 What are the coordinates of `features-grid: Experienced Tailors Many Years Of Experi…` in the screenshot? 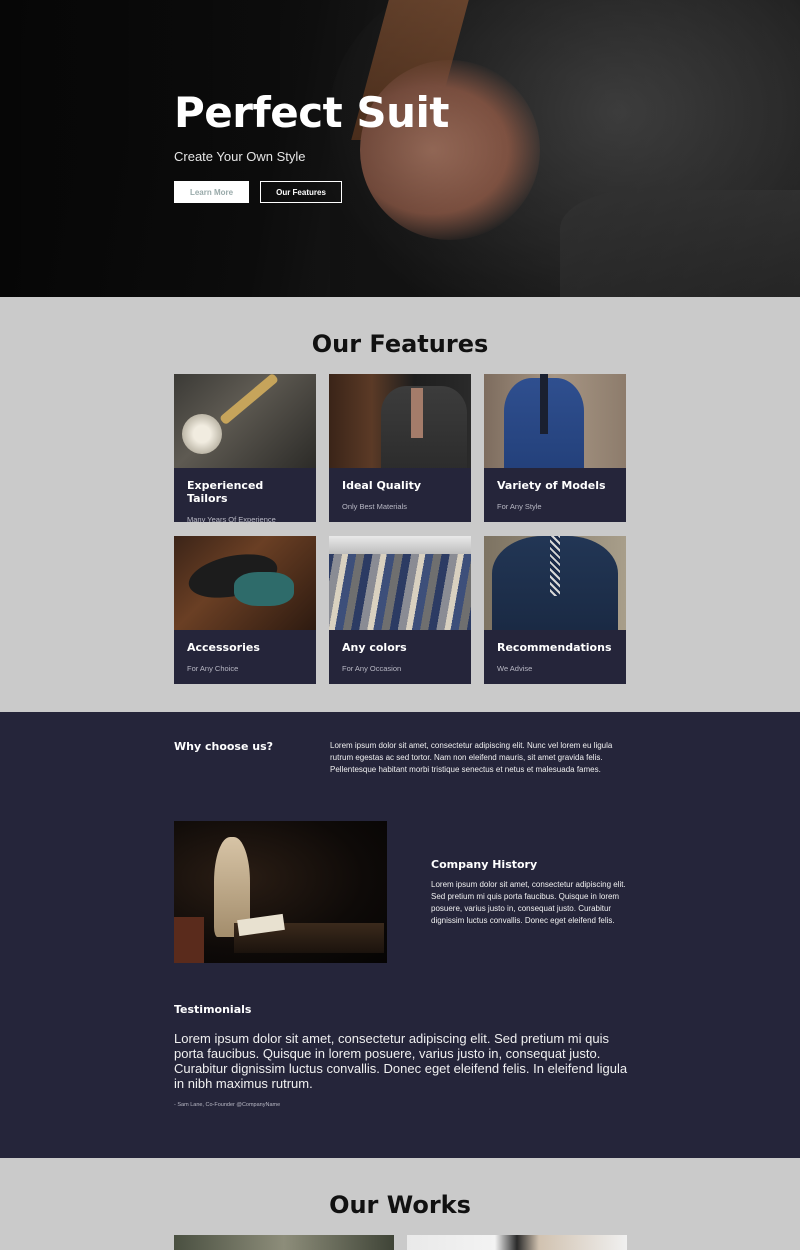 It's located at (400, 529).